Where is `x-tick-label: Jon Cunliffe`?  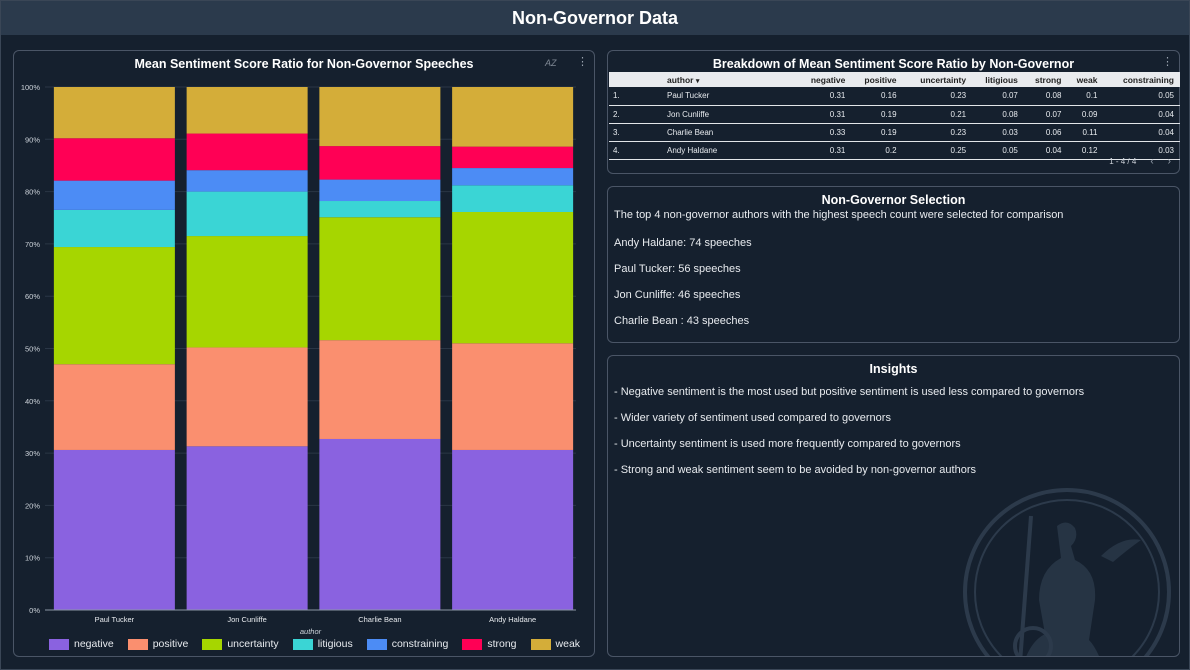
x-tick-label: Jon Cunliffe is located at coordinates (246, 619).